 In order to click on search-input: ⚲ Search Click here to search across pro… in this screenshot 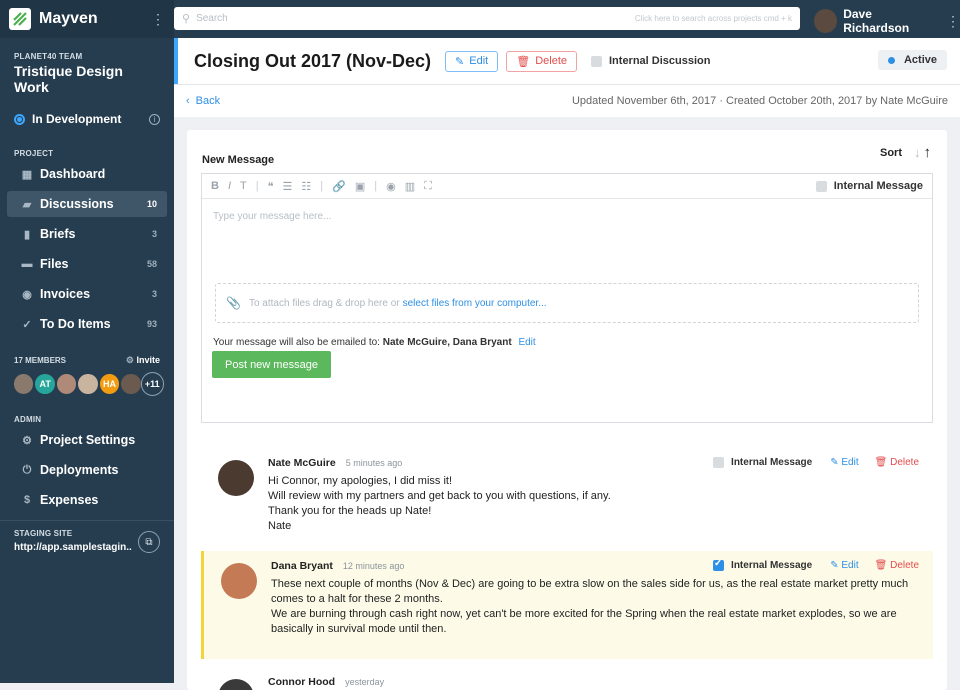, I will do `click(487, 18)`.